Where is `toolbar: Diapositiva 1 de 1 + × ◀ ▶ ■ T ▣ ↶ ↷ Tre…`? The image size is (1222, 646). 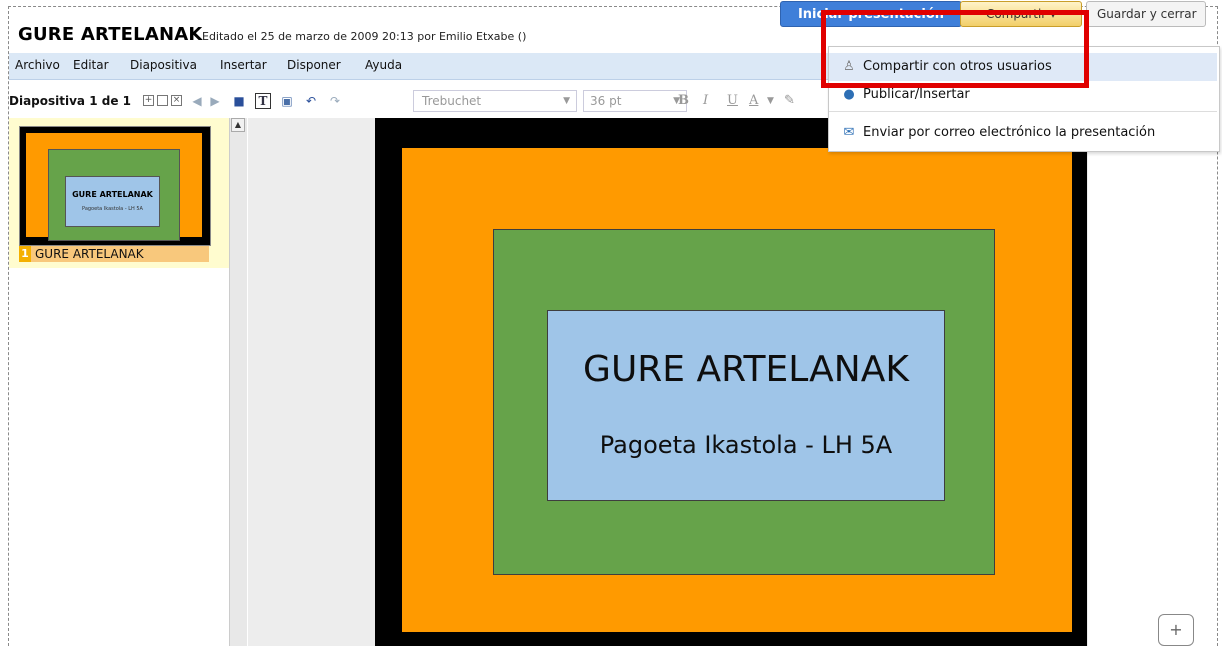
toolbar: Diapositiva 1 de 1 + × ◀ ▶ ■ T ▣ ↶ ↷ Tre… is located at coordinates (420, 102).